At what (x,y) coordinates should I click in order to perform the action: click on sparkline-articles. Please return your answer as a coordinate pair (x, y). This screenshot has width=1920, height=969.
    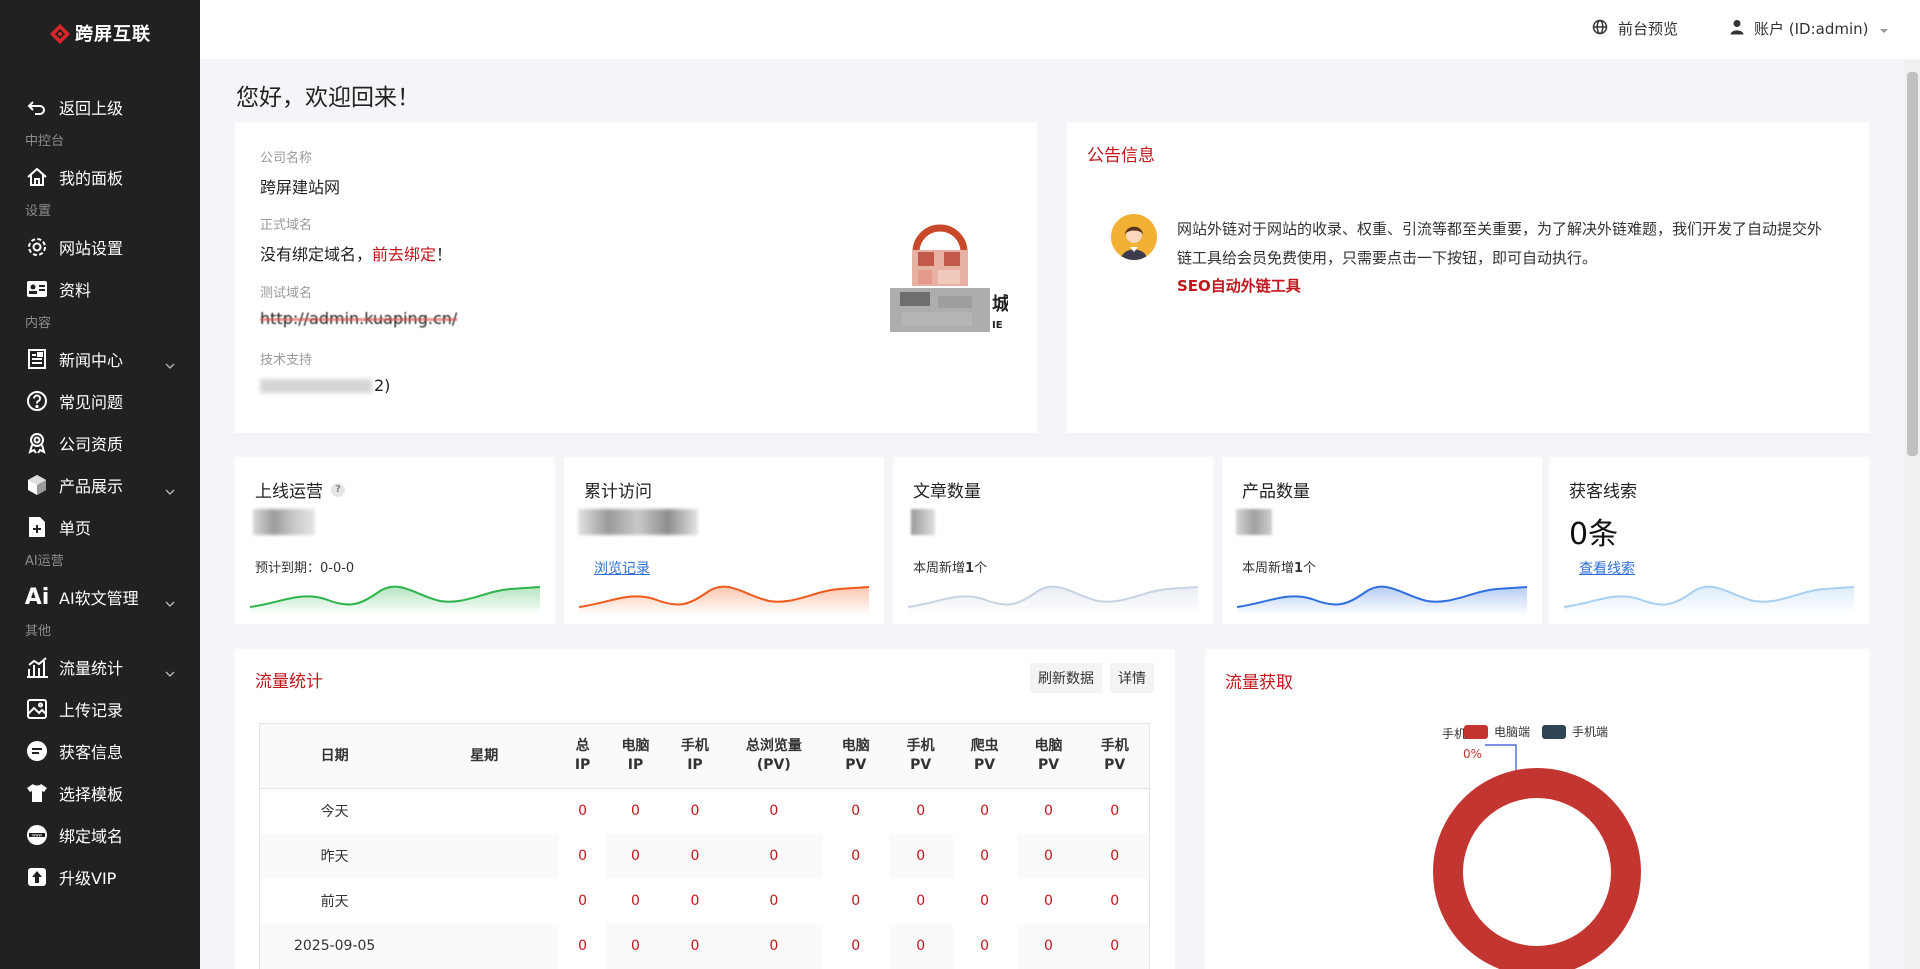
    Looking at the image, I should click on (1053, 600).